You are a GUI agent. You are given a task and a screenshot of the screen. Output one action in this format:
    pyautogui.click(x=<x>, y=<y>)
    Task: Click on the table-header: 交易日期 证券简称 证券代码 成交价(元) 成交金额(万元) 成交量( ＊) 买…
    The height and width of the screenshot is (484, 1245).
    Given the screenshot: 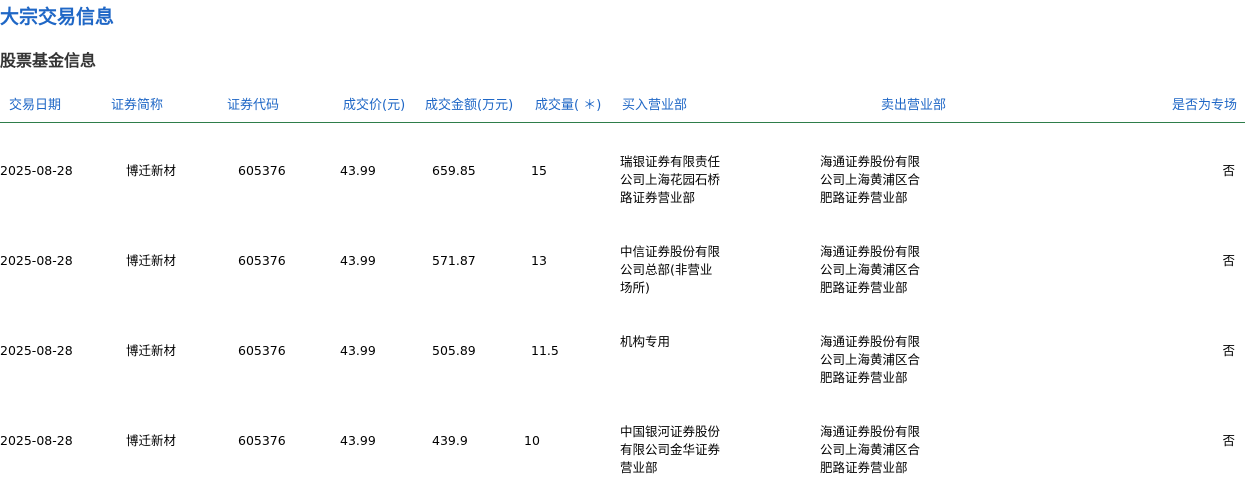 What is the action you would take?
    pyautogui.click(x=622, y=108)
    